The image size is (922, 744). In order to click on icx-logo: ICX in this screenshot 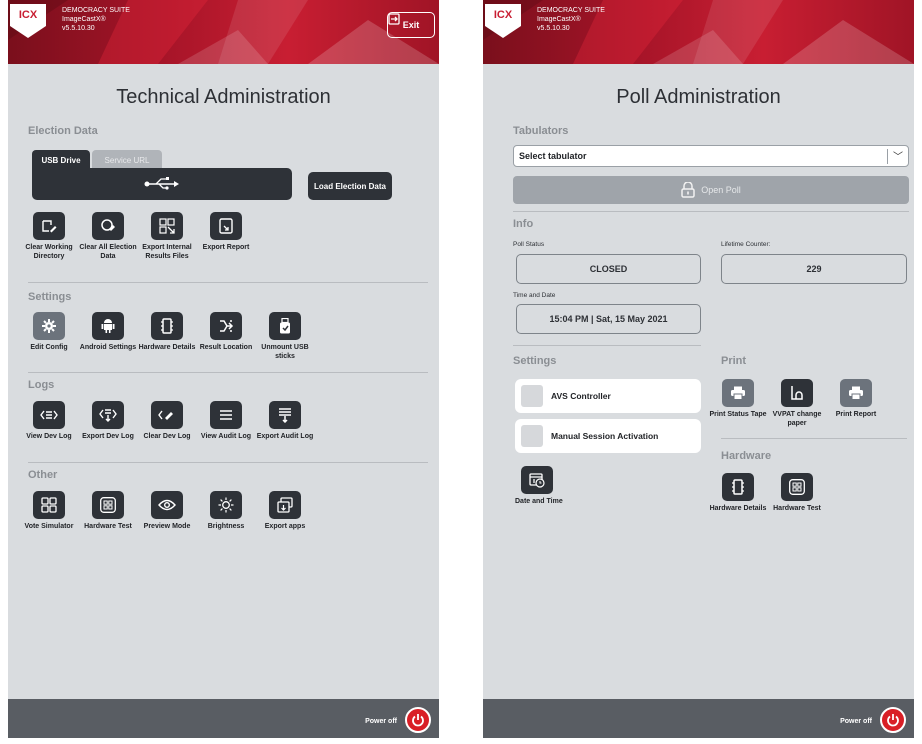, I will do `click(503, 21)`.